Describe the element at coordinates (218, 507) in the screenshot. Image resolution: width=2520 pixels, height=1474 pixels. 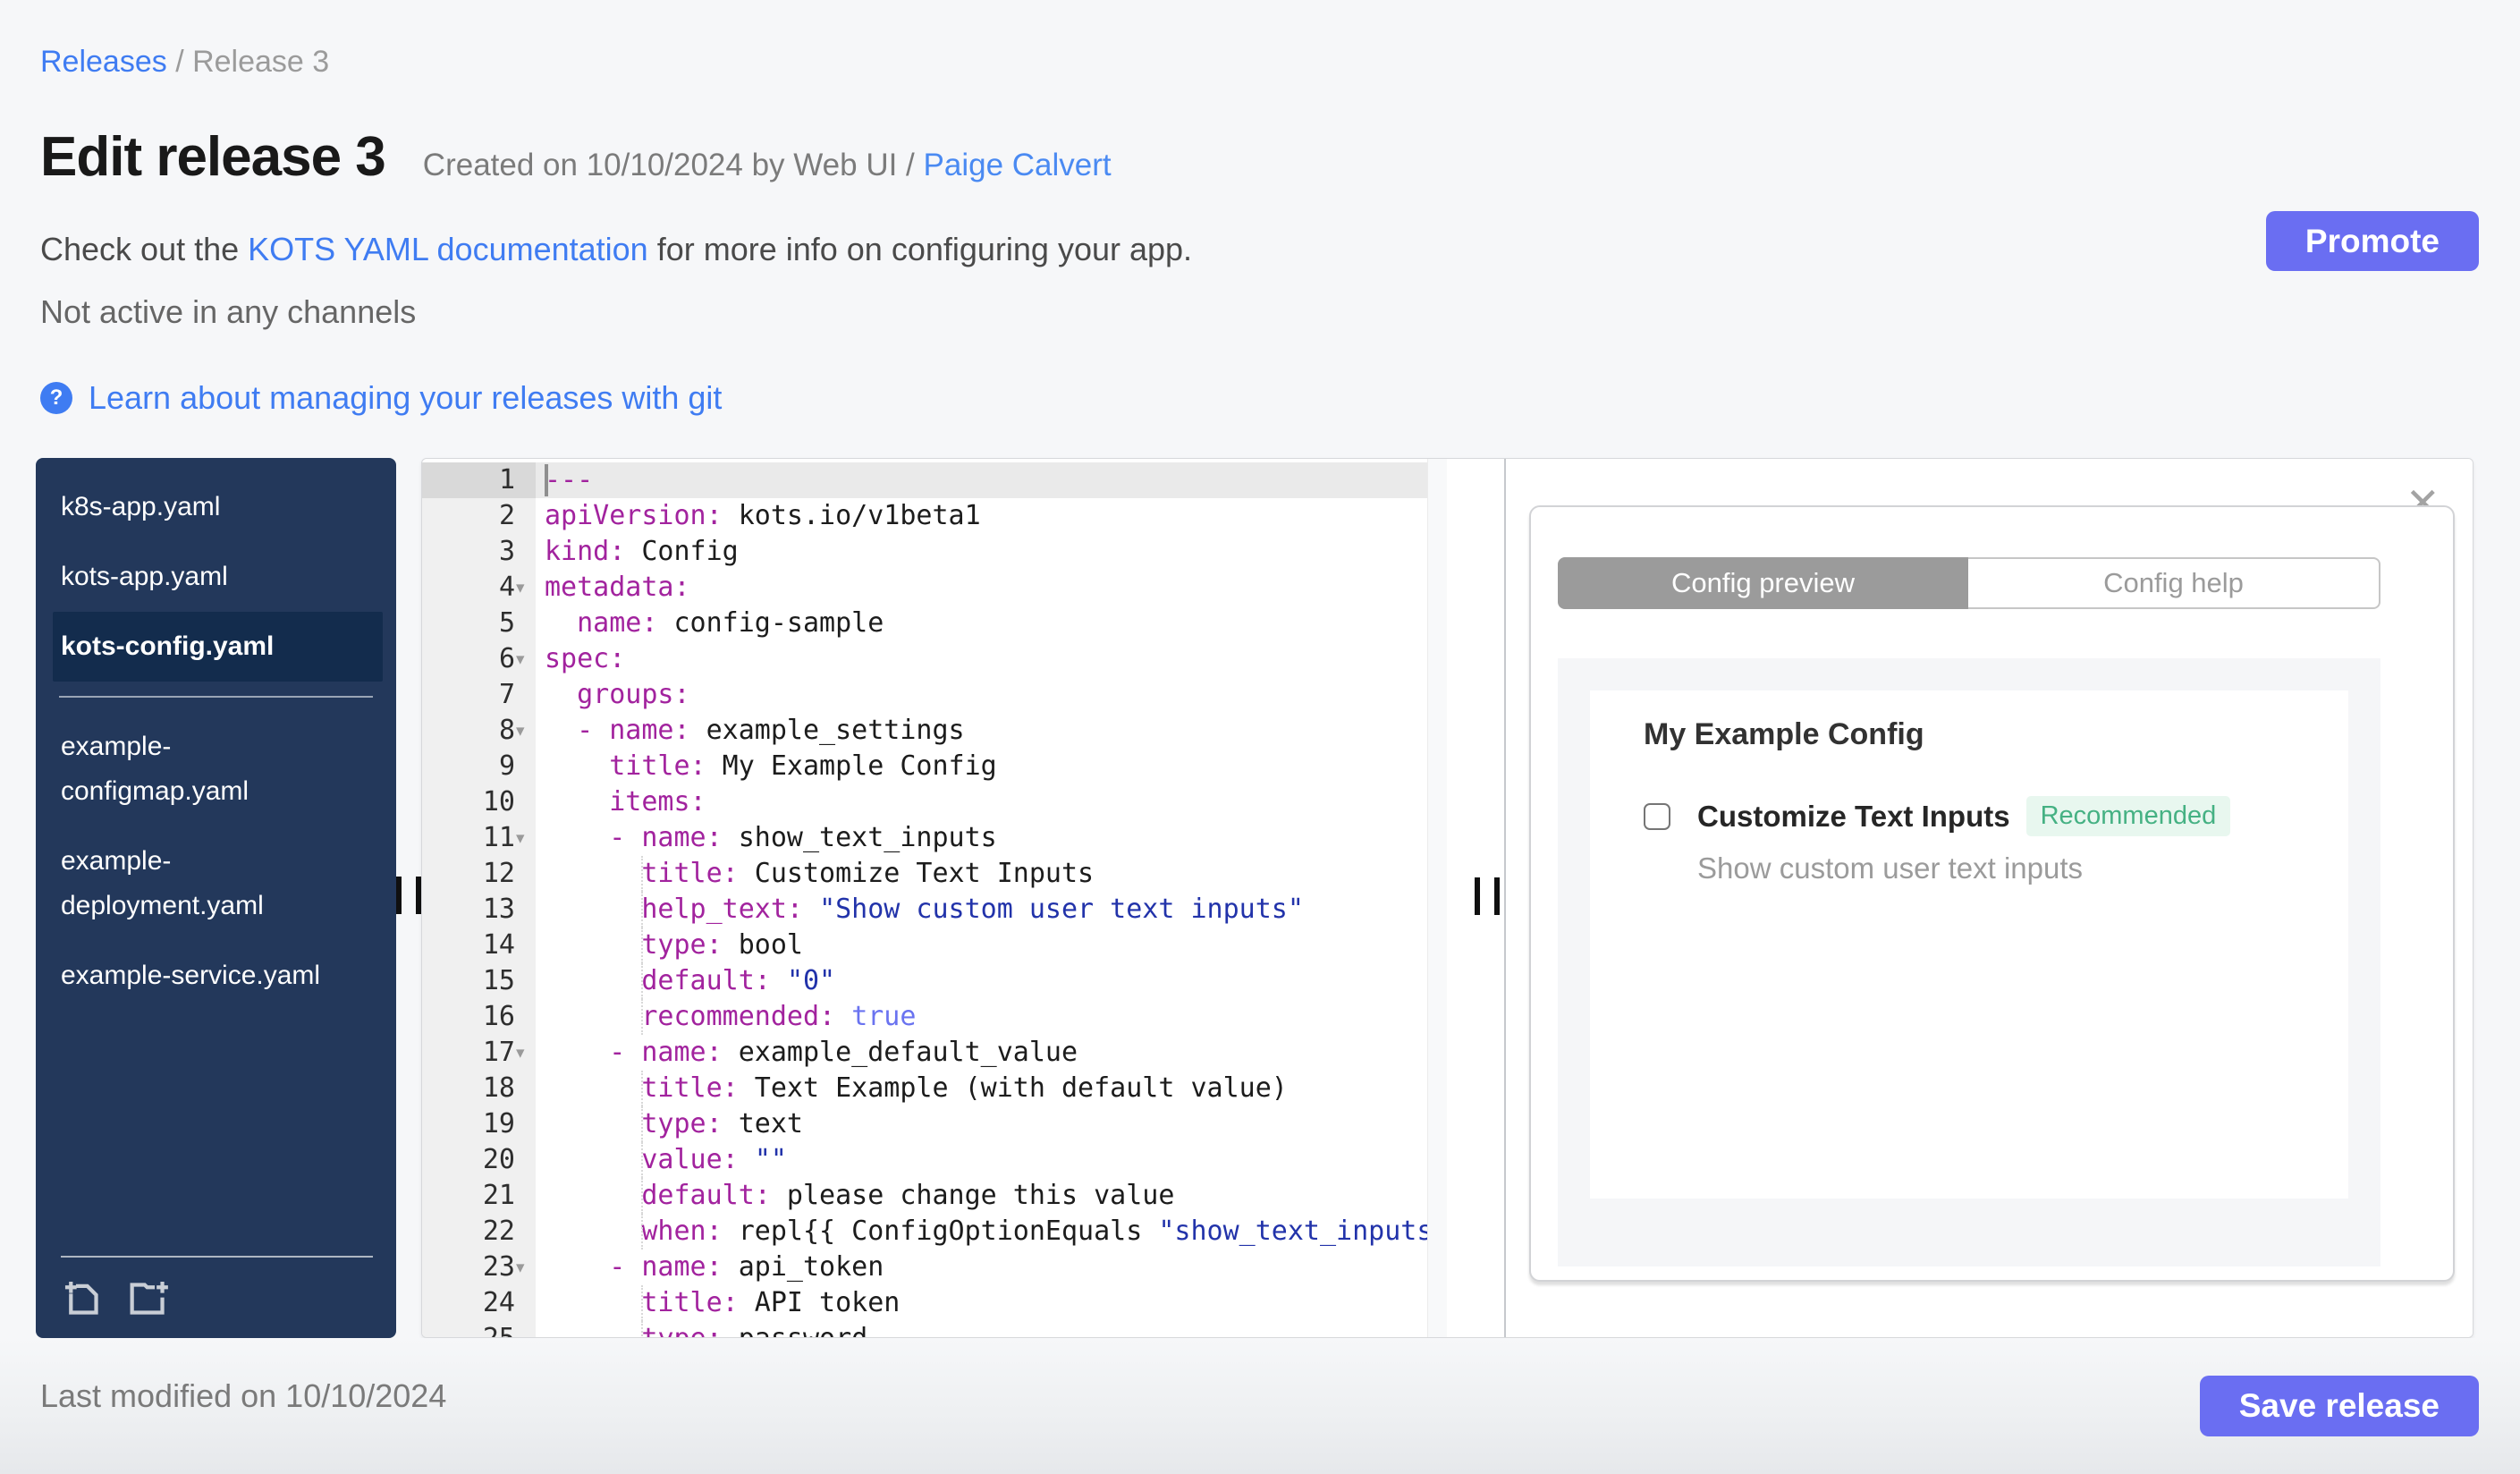
I see `file-item-k8s-app-yaml: k8s-app.yaml` at that location.